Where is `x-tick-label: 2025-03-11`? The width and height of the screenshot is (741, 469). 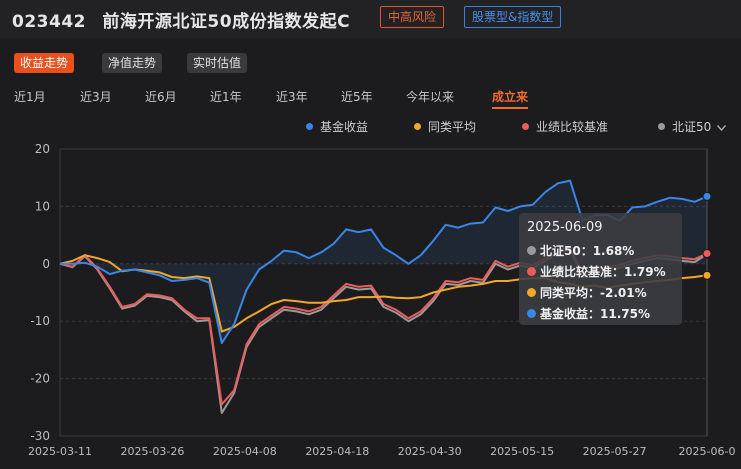 x-tick-label: 2025-03-11 is located at coordinates (60, 451).